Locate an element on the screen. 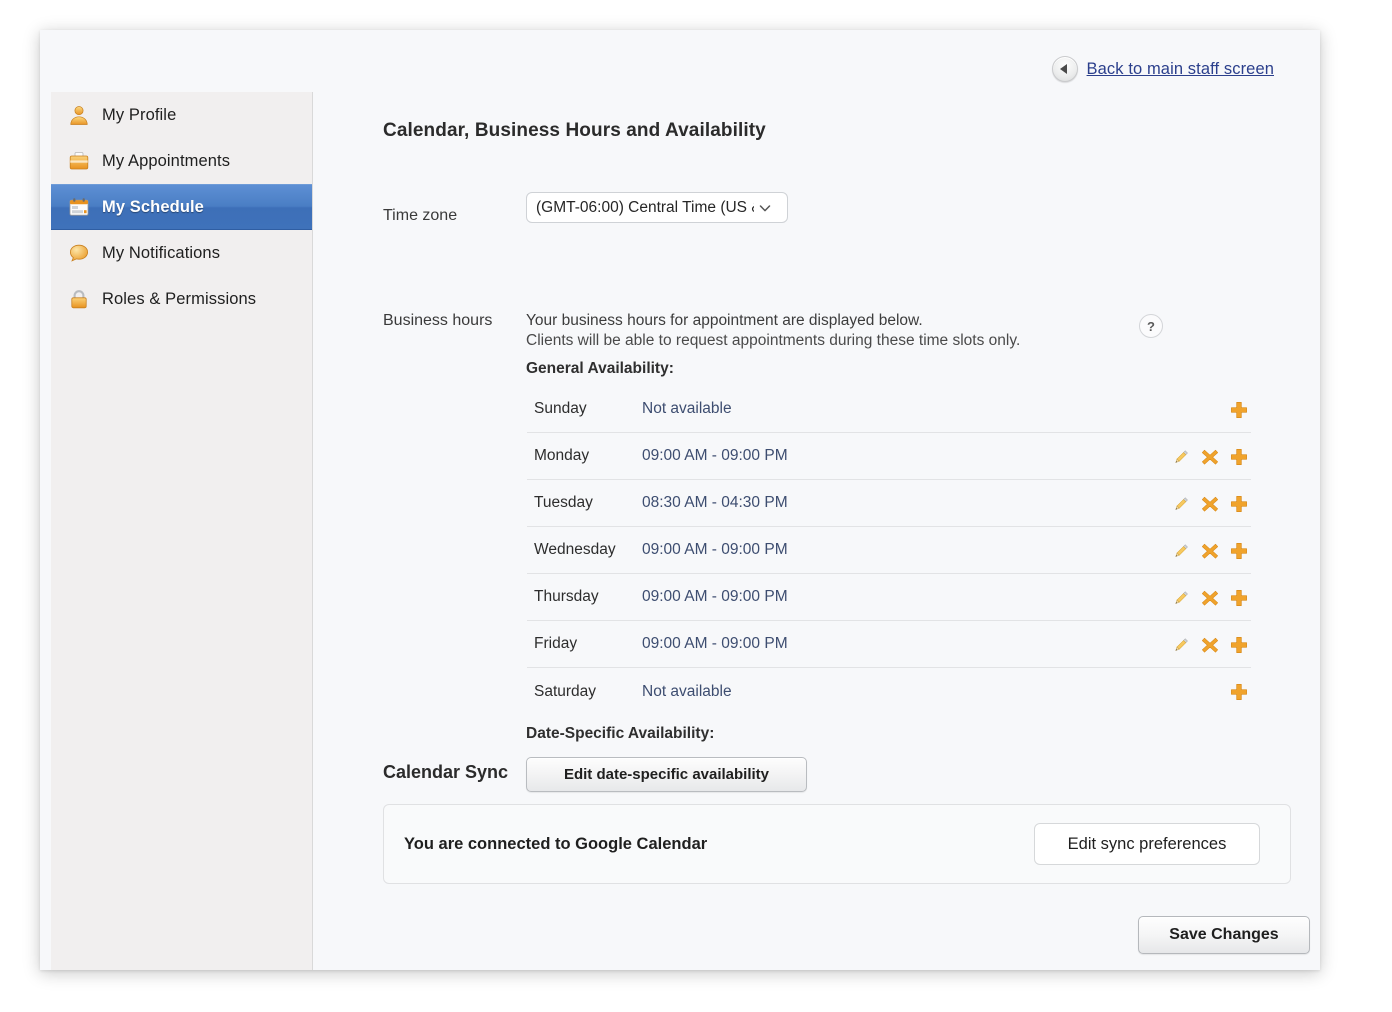  sidebar-item-label: My Profile is located at coordinates (139, 114).